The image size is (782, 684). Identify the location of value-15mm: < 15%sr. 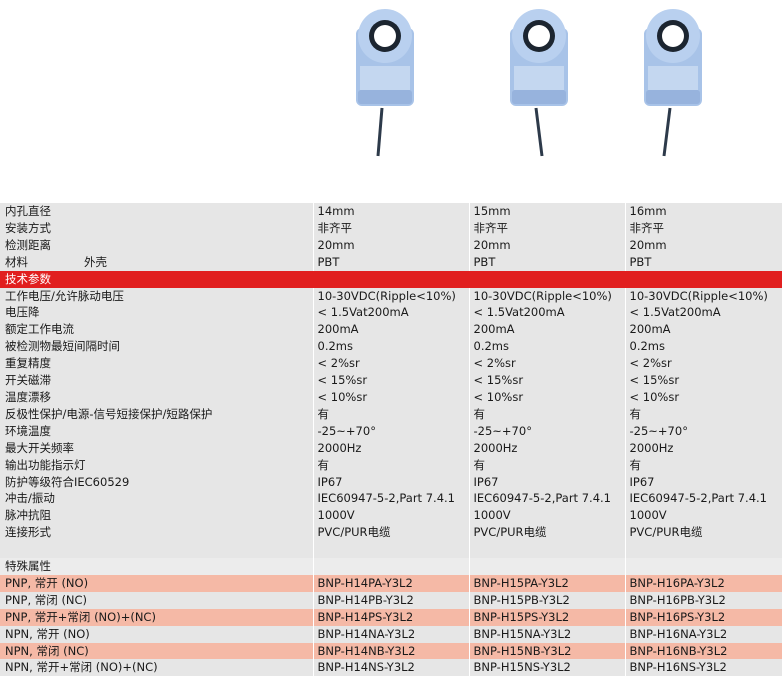
(546, 380).